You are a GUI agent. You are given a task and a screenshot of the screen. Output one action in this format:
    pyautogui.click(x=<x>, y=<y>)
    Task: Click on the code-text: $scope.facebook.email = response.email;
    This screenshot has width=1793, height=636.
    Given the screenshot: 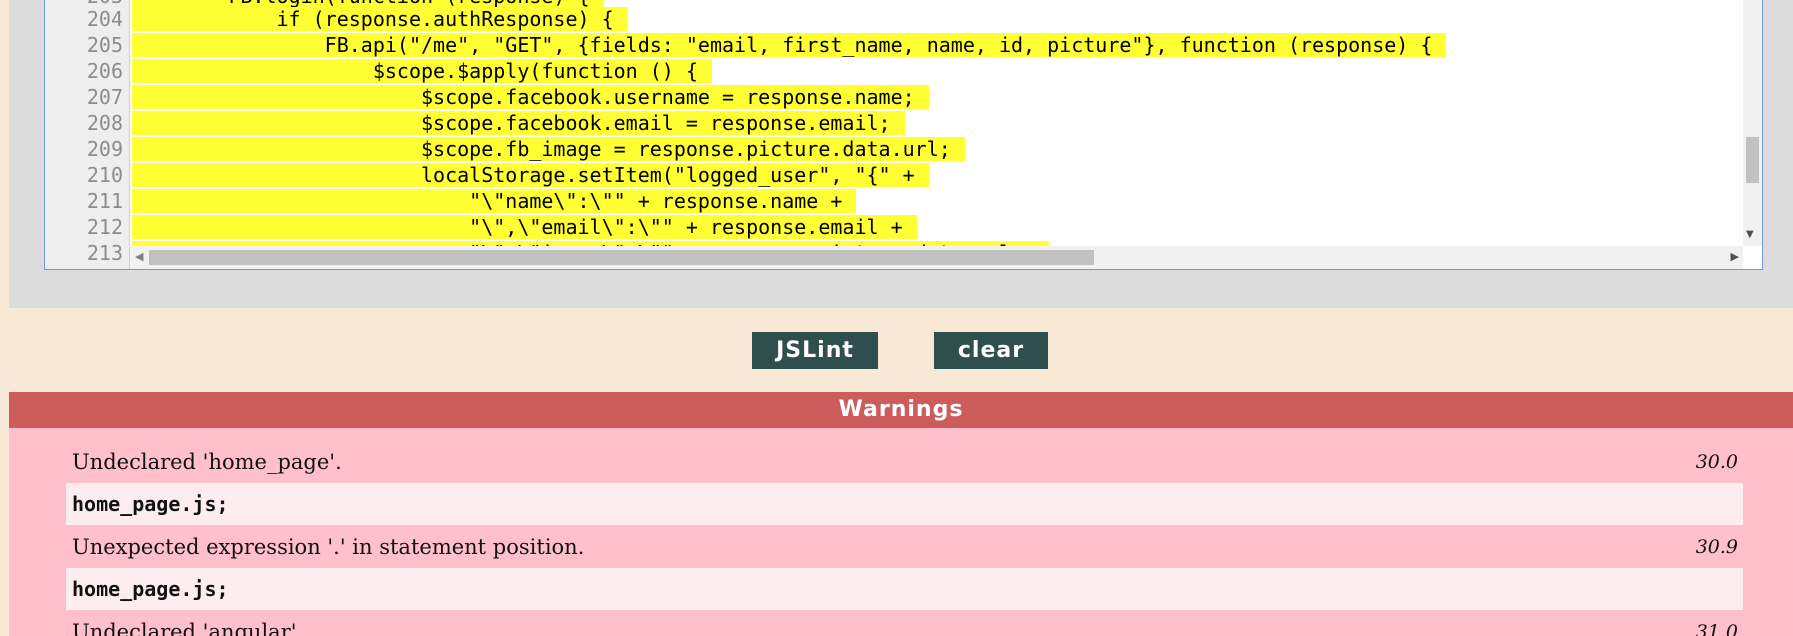 What is the action you would take?
    pyautogui.click(x=518, y=123)
    